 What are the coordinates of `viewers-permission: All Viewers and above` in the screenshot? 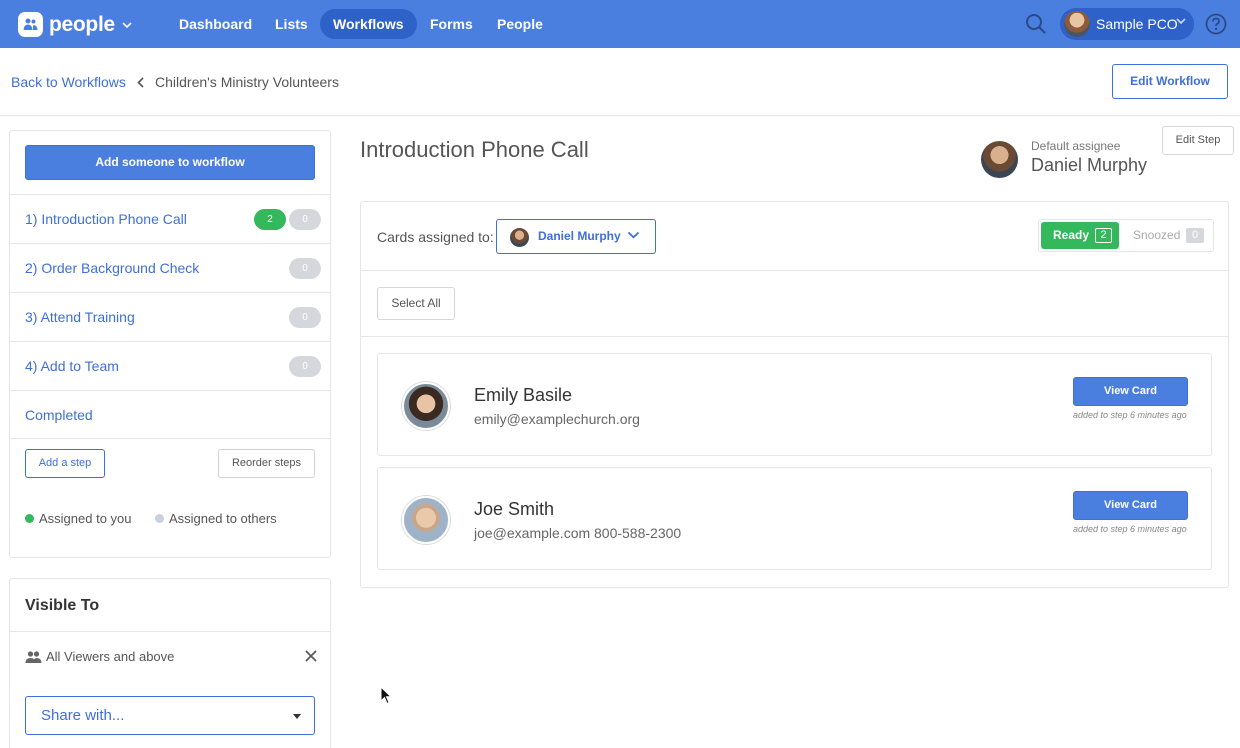 It's located at (99, 656).